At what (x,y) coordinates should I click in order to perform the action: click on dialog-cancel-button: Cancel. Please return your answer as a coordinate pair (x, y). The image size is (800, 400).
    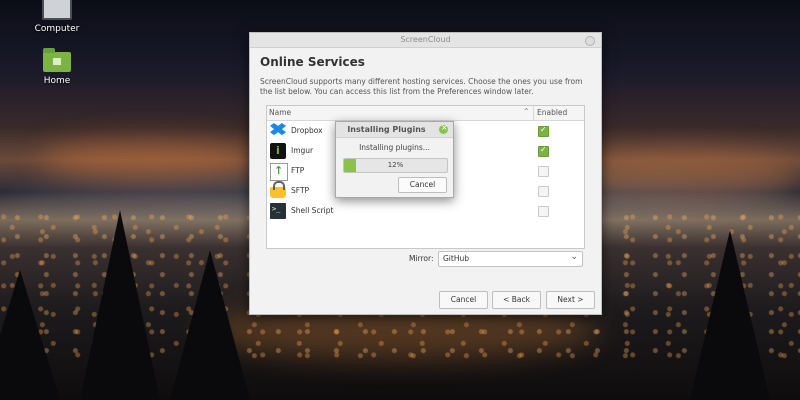
    Looking at the image, I should click on (422, 185).